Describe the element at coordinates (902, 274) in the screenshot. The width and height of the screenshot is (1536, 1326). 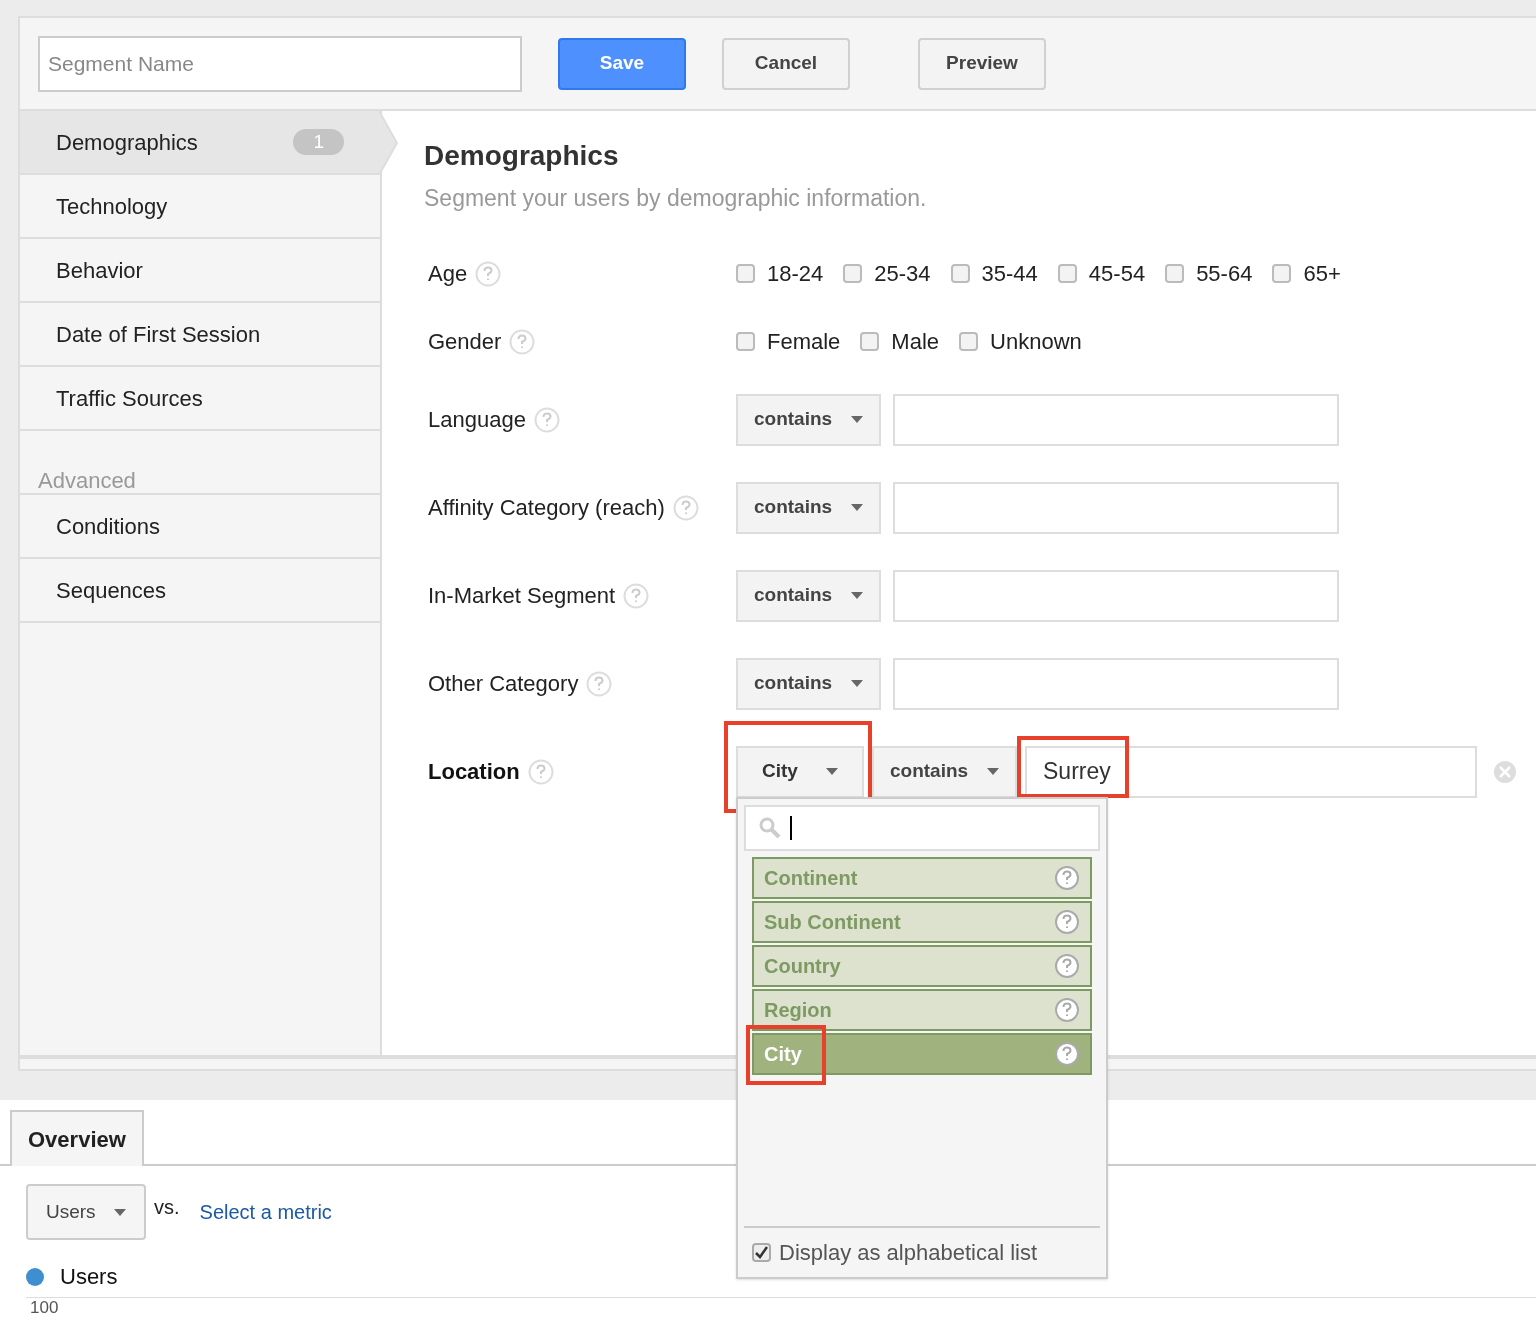
I see `checkbox-label: 25-34` at that location.